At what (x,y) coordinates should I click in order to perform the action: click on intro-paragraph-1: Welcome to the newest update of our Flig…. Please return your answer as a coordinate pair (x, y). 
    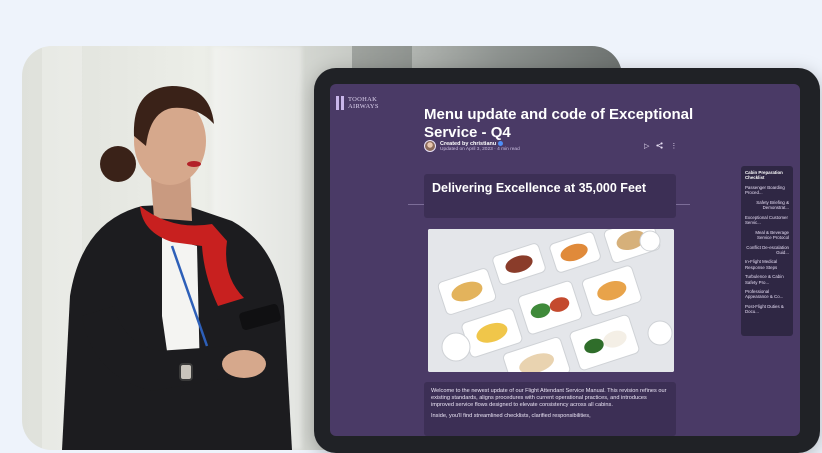
    Looking at the image, I should click on (549, 398).